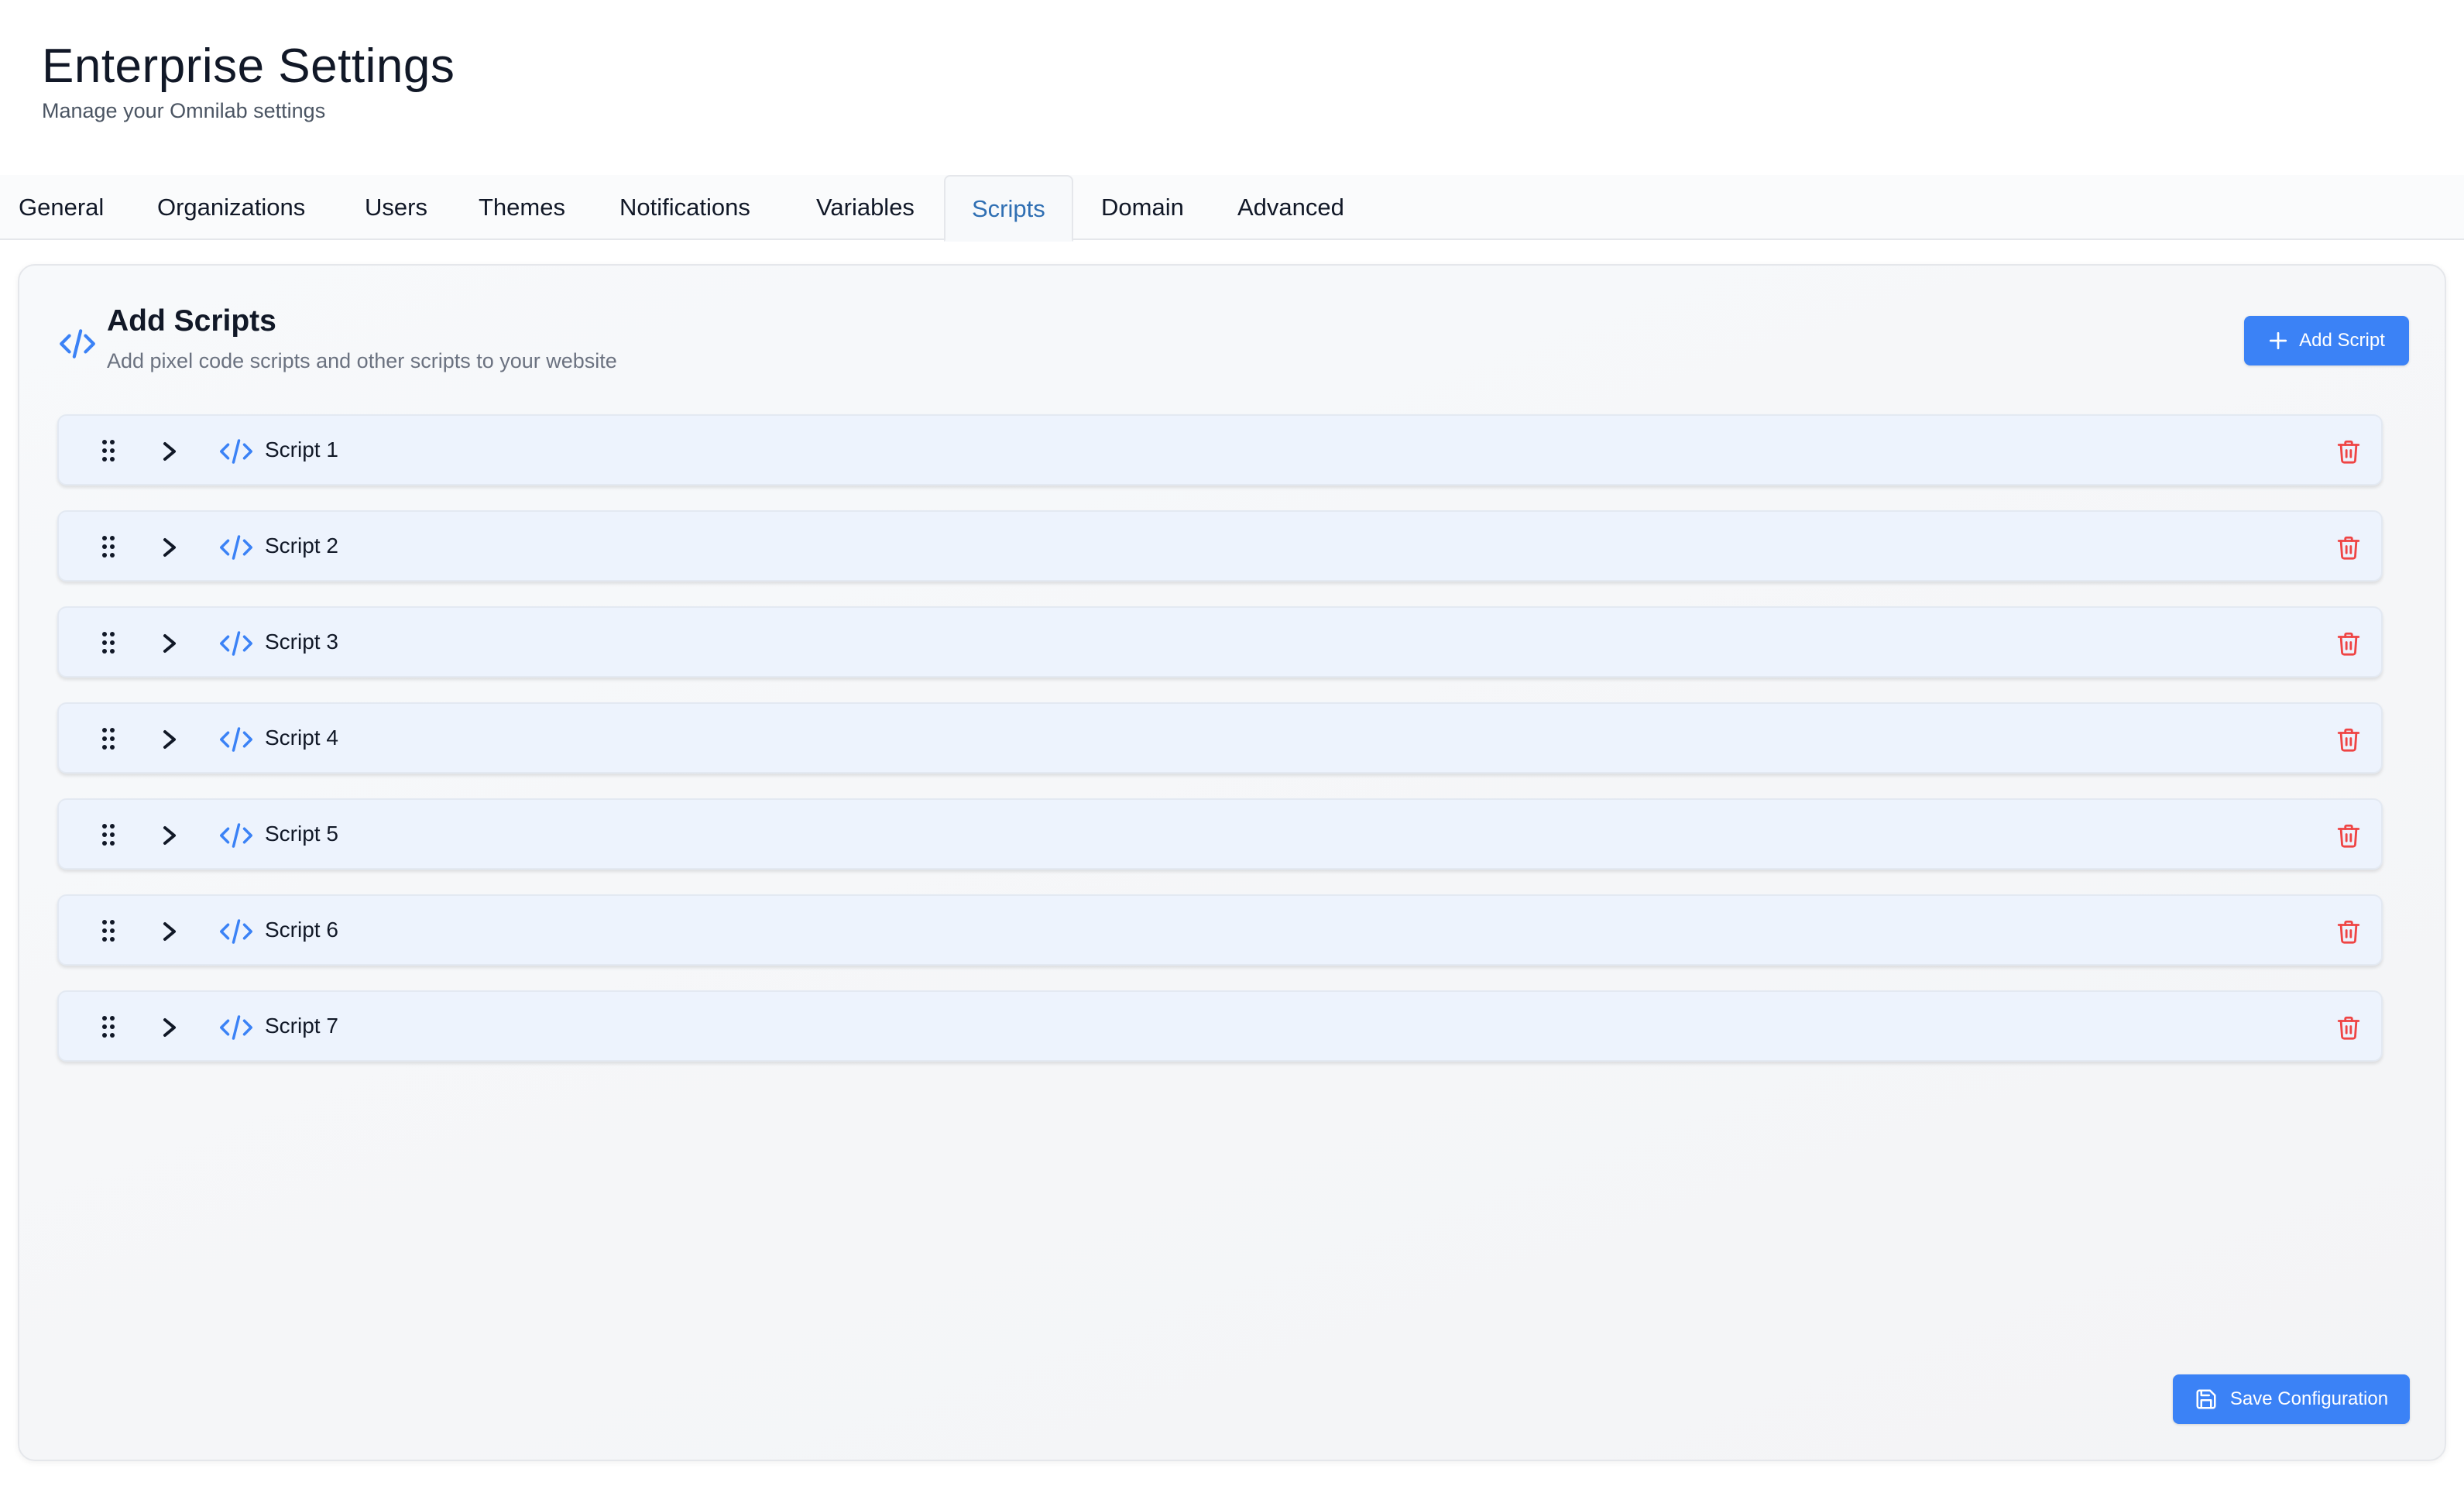  Describe the element at coordinates (1220, 738) in the screenshot. I see `script-row: Script 4` at that location.